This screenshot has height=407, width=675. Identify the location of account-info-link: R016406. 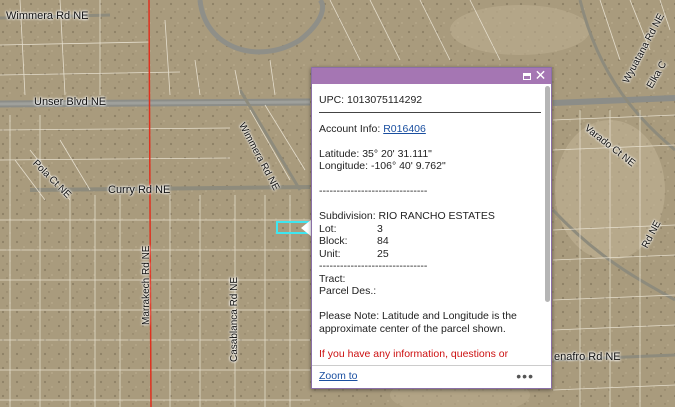
(404, 129).